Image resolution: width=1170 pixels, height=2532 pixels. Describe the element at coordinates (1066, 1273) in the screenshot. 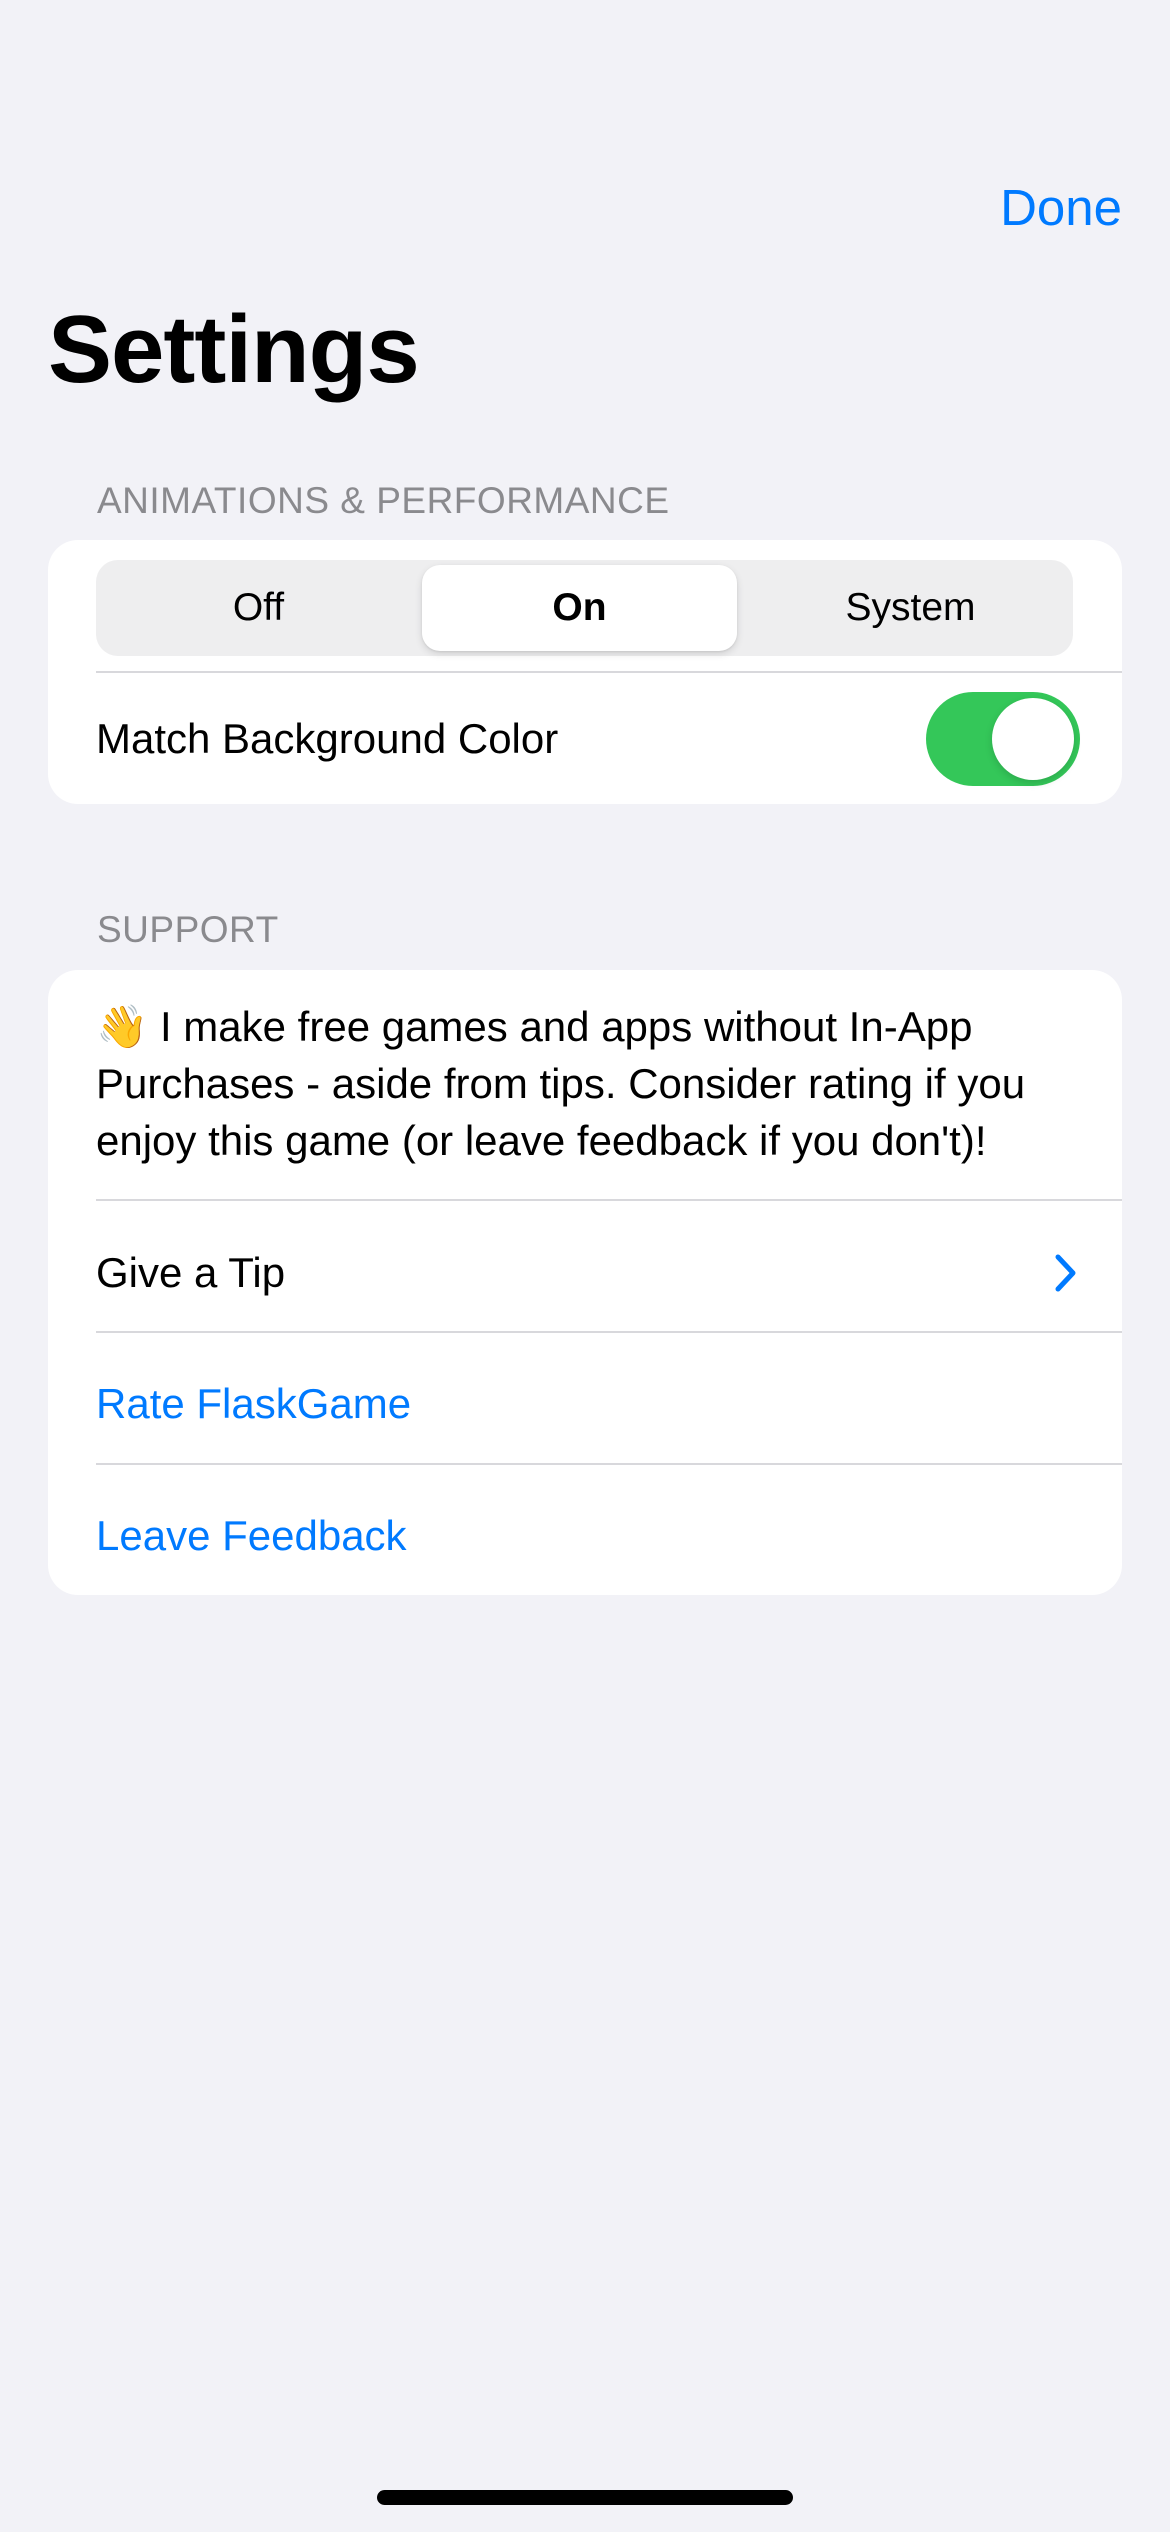

I see `chevron-right-icon` at that location.